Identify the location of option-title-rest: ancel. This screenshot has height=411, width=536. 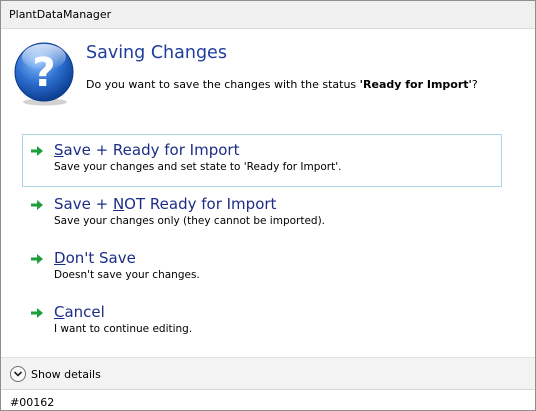
(84, 312).